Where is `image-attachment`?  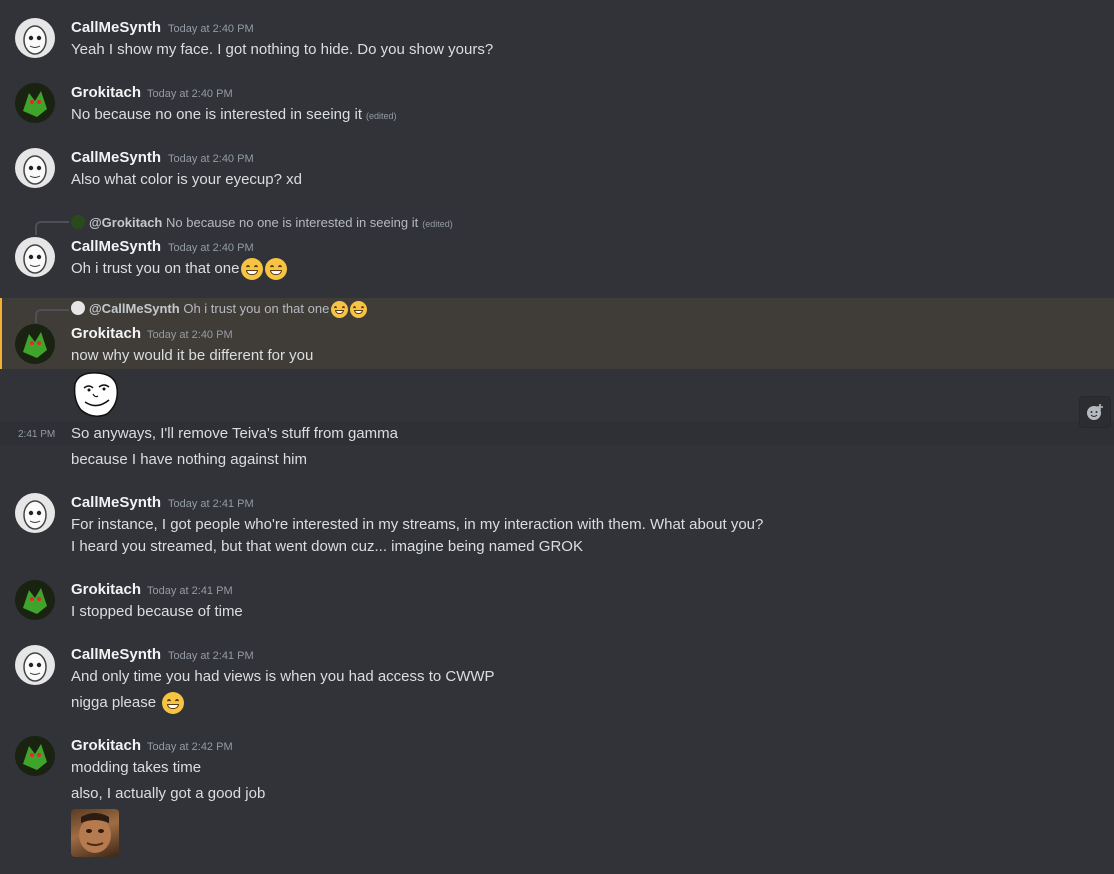 image-attachment is located at coordinates (95, 833).